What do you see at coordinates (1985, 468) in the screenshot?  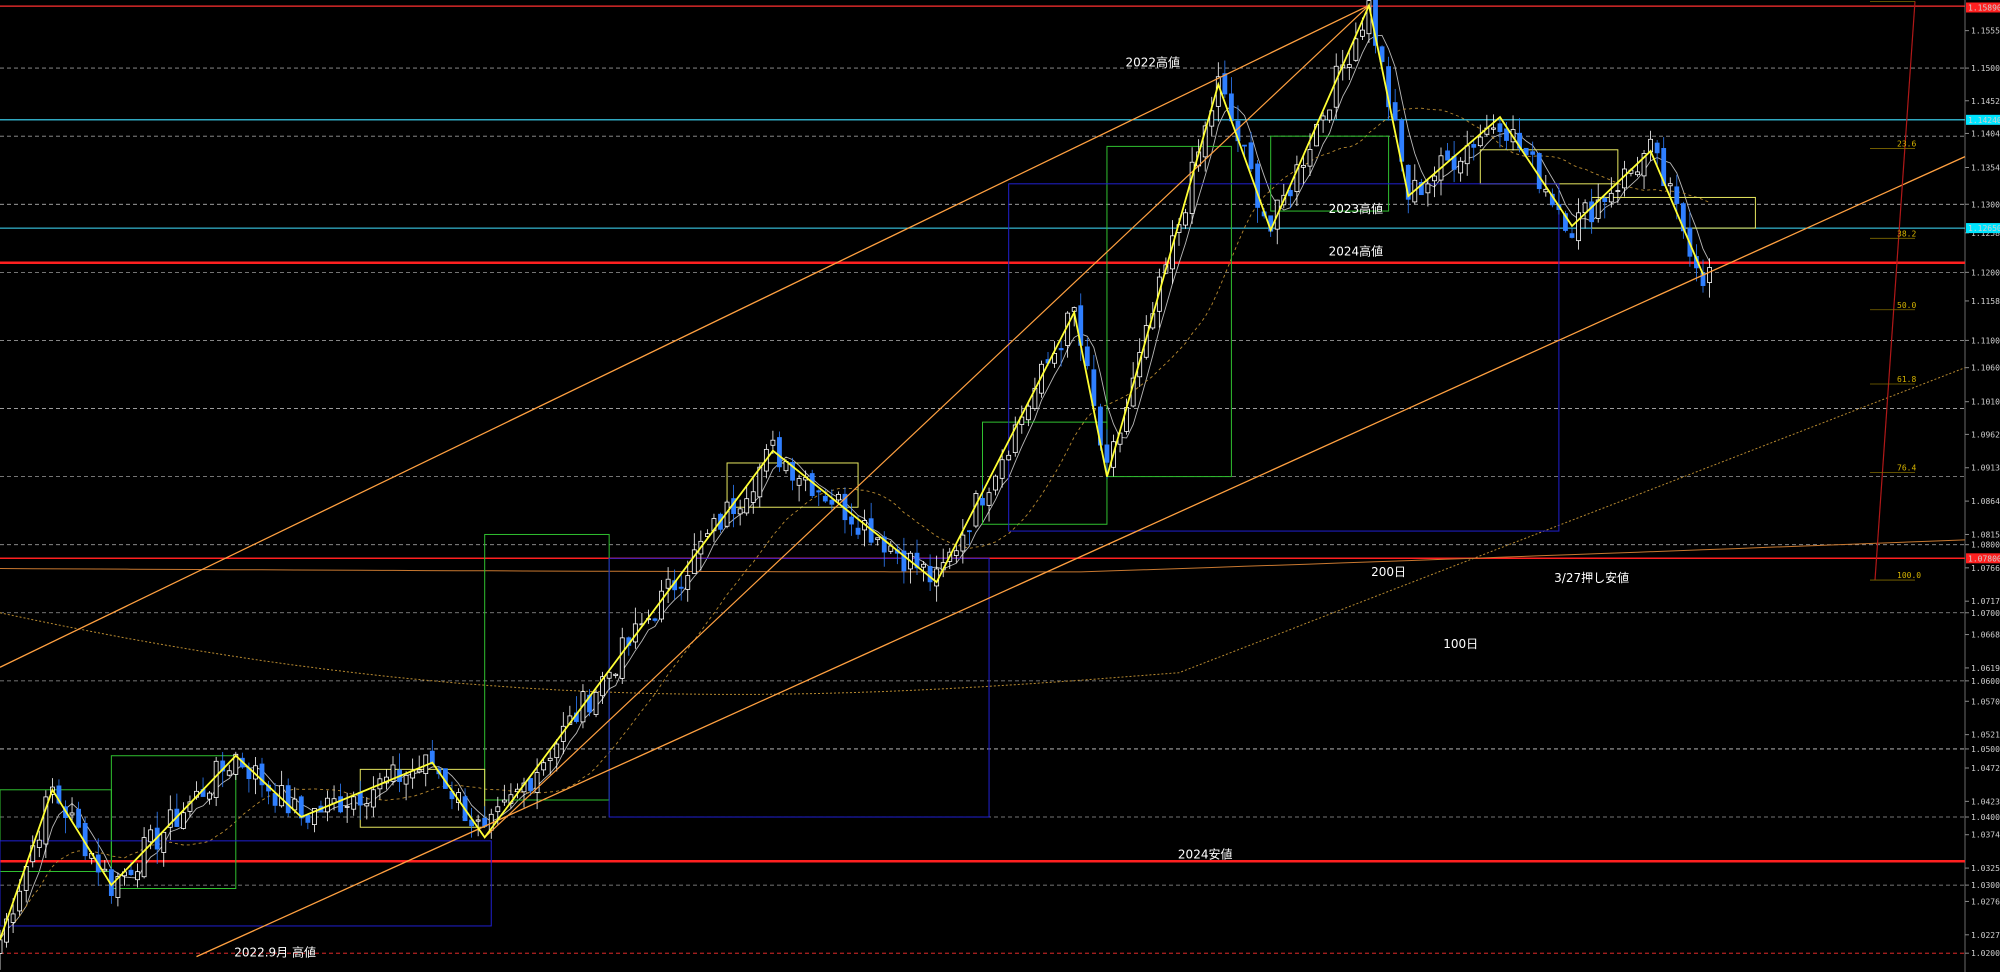 I see `y-tick-label: 1.09130` at bounding box center [1985, 468].